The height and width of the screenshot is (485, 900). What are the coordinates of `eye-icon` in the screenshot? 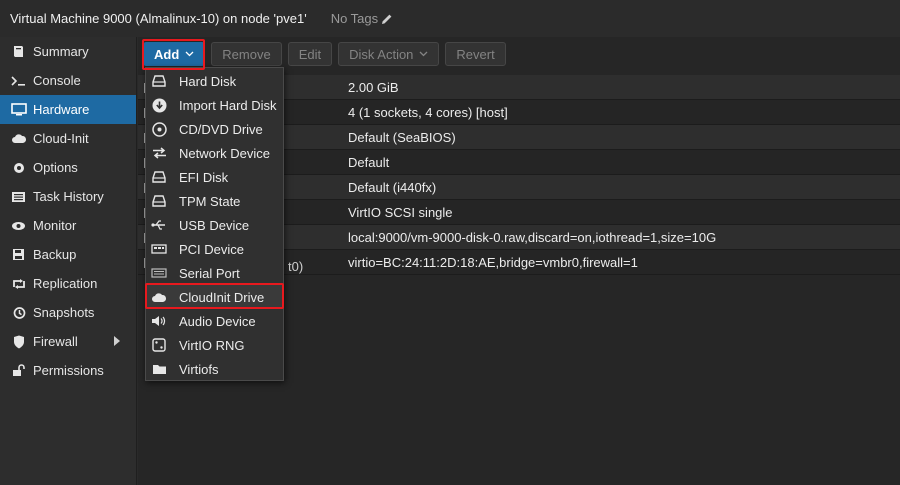 It's located at (18, 226).